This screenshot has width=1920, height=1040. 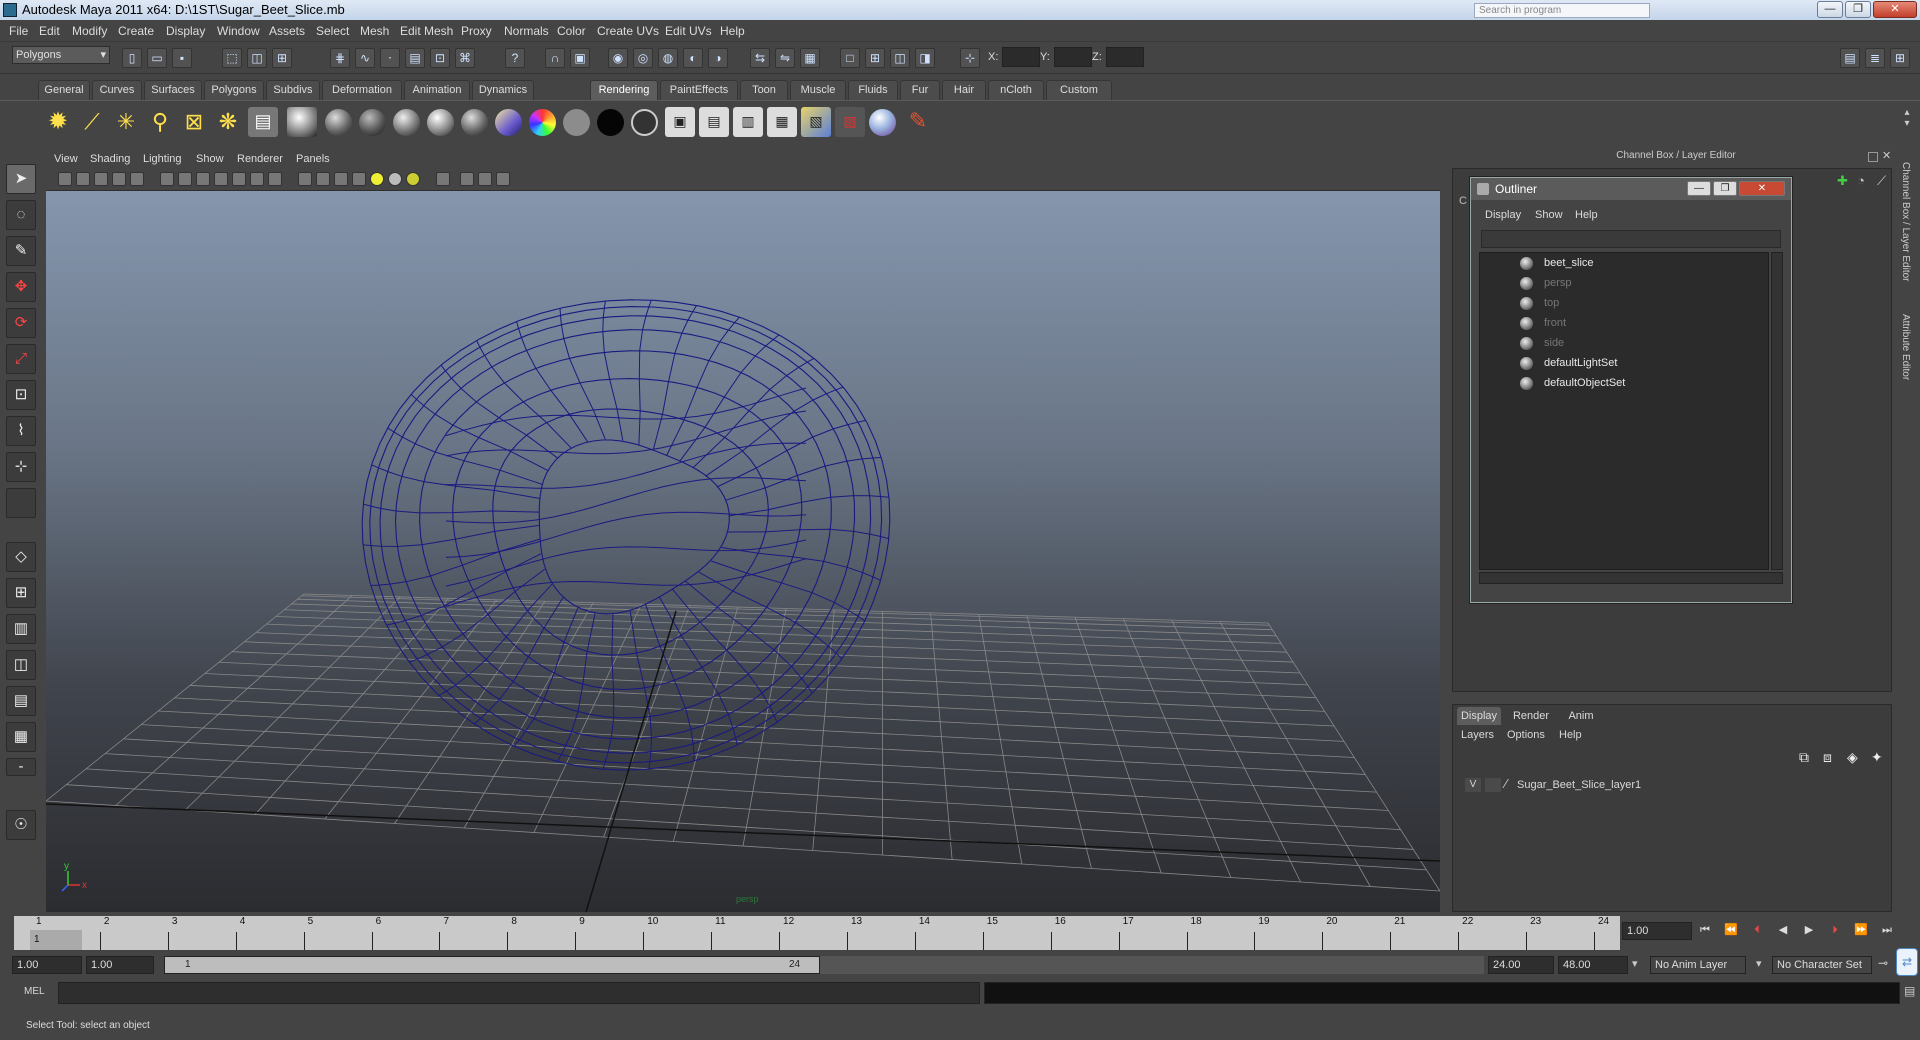 What do you see at coordinates (234, 90) in the screenshot?
I see `shelf-tab-polygons: Polygons` at bounding box center [234, 90].